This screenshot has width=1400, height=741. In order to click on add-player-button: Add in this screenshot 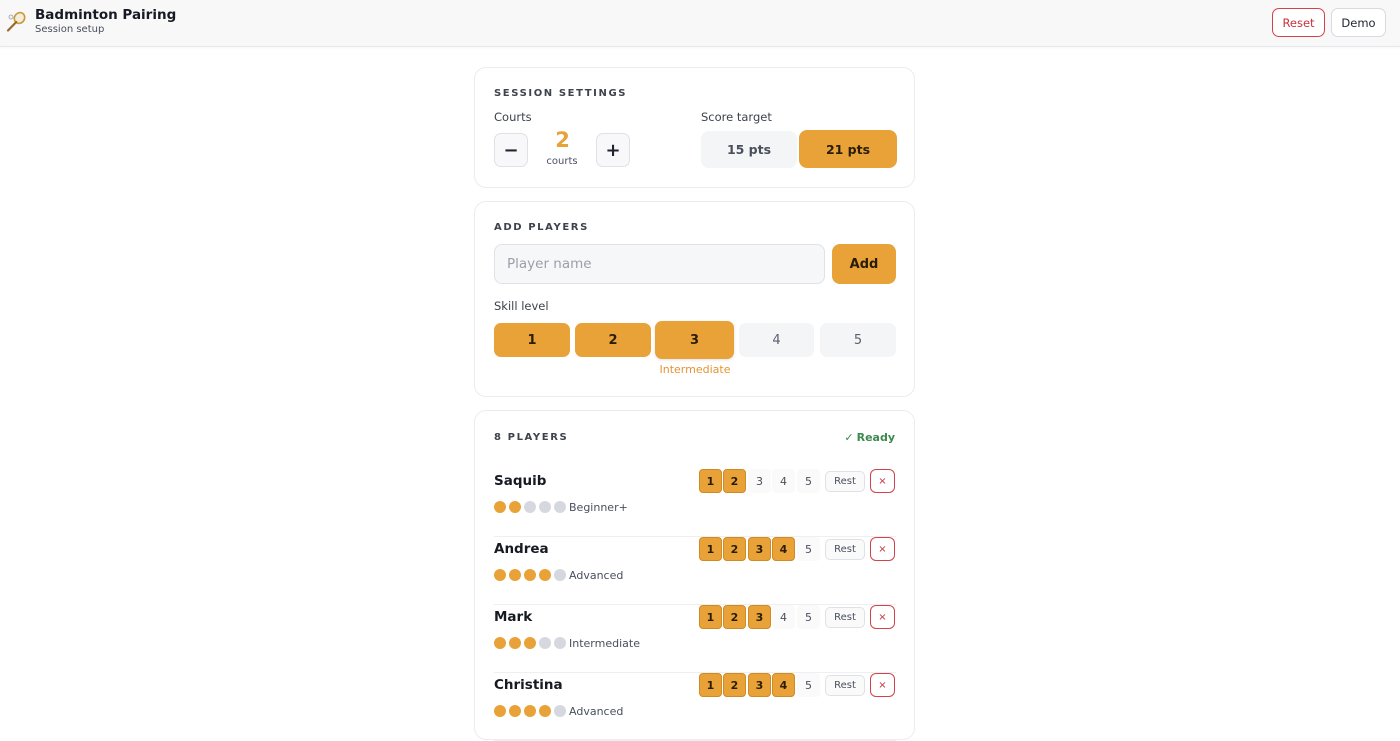, I will do `click(864, 264)`.